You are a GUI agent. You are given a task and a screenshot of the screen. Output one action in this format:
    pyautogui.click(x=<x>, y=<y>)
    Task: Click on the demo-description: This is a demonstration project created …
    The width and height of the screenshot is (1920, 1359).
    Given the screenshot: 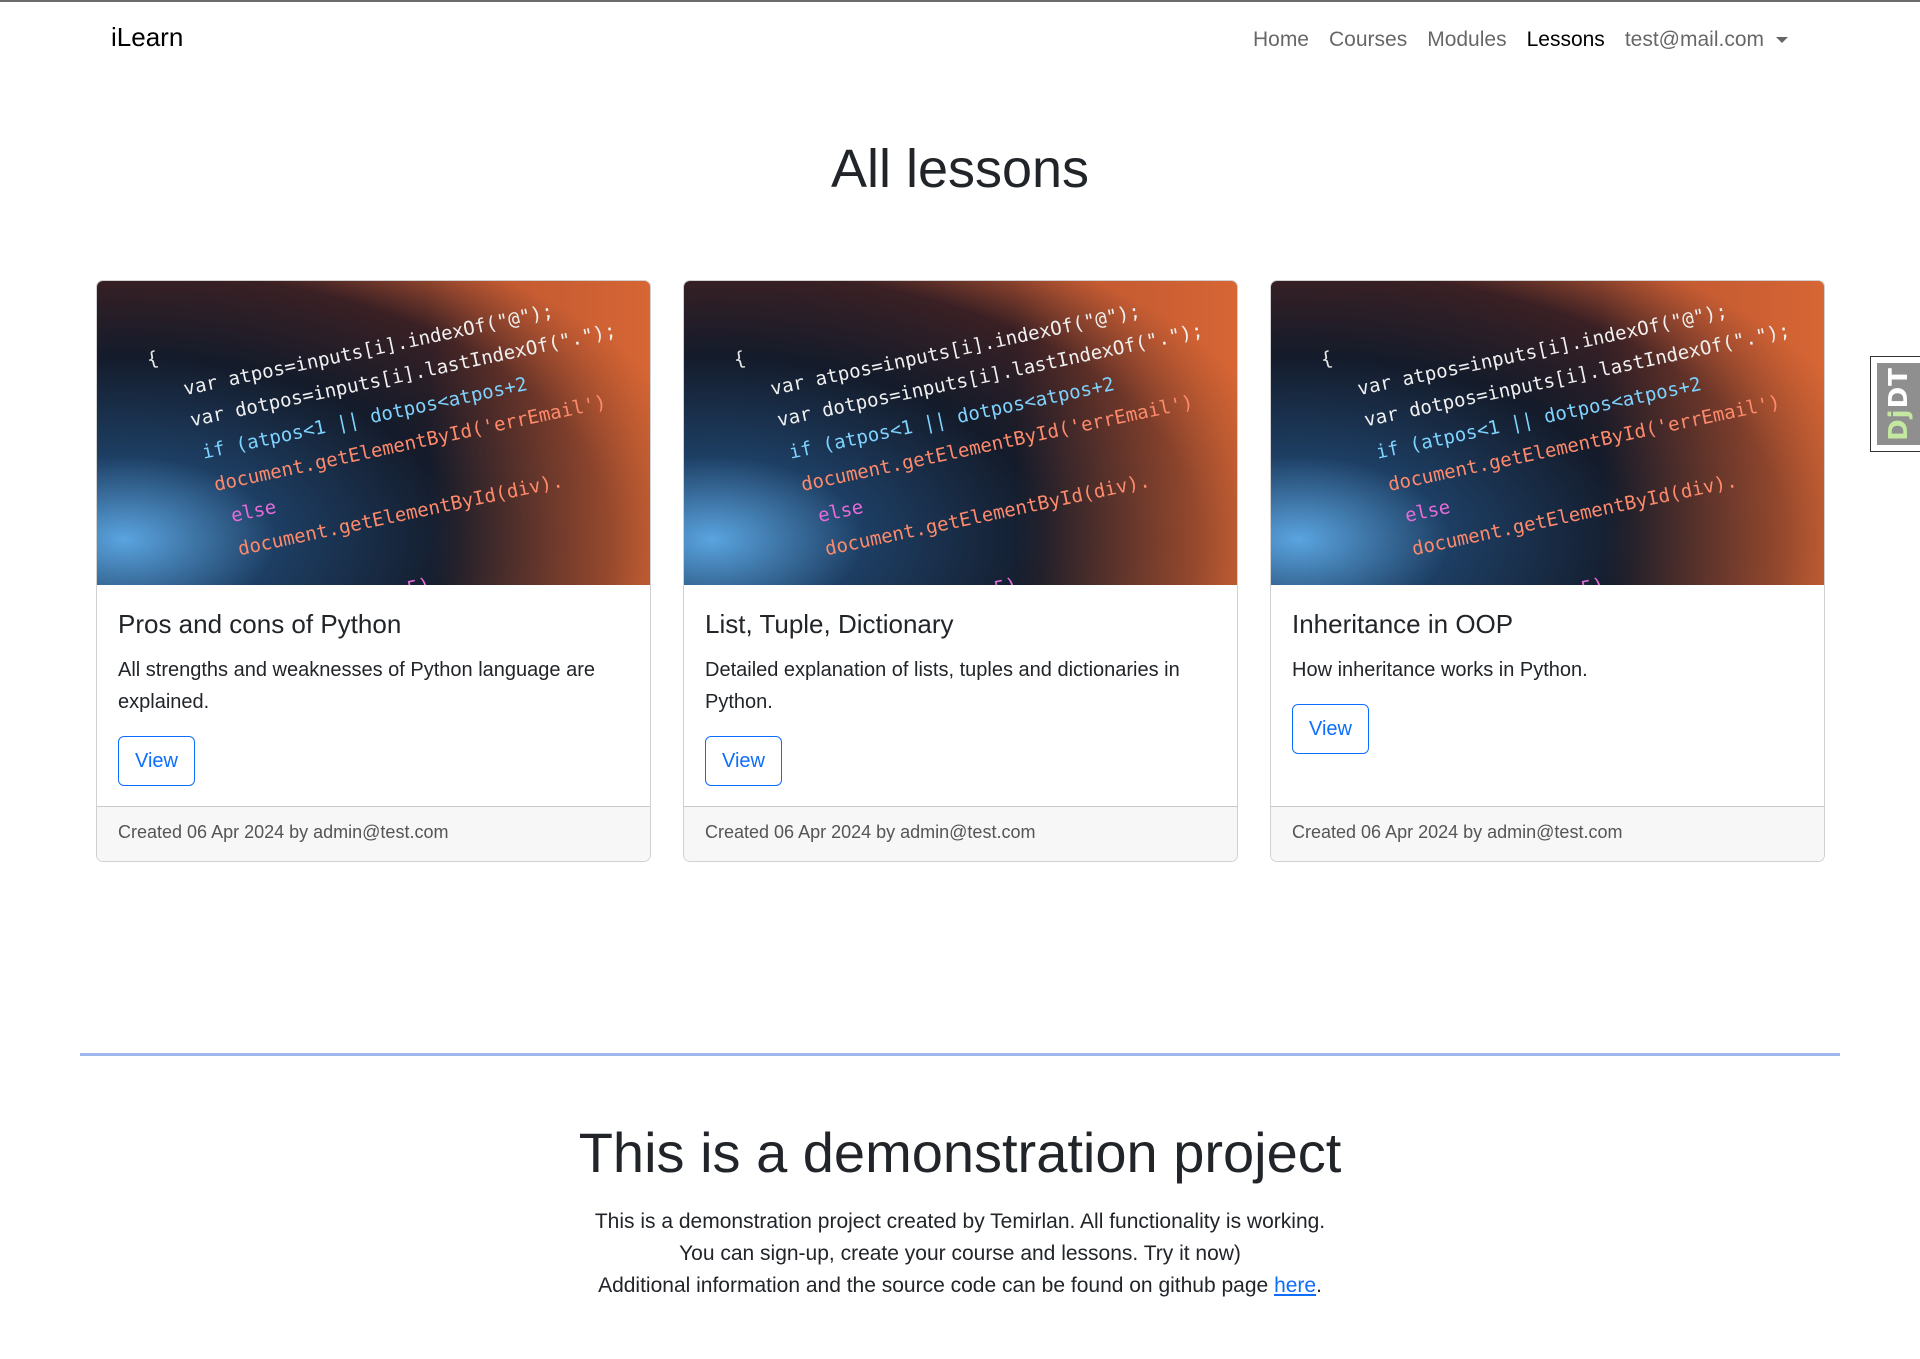 What is the action you would take?
    pyautogui.click(x=960, y=1254)
    